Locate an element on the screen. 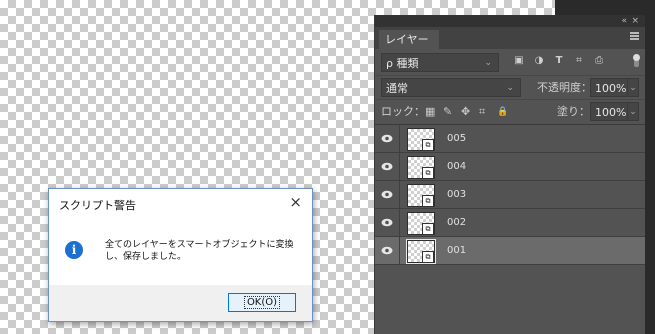 The image size is (655, 334). close-panel-icon: × is located at coordinates (635, 21).